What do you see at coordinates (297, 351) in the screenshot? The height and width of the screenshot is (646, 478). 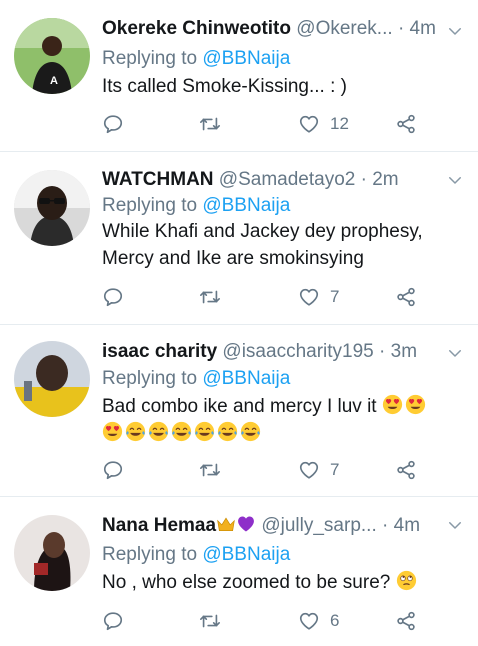 I see `user-handle: @isaaccharity195` at bounding box center [297, 351].